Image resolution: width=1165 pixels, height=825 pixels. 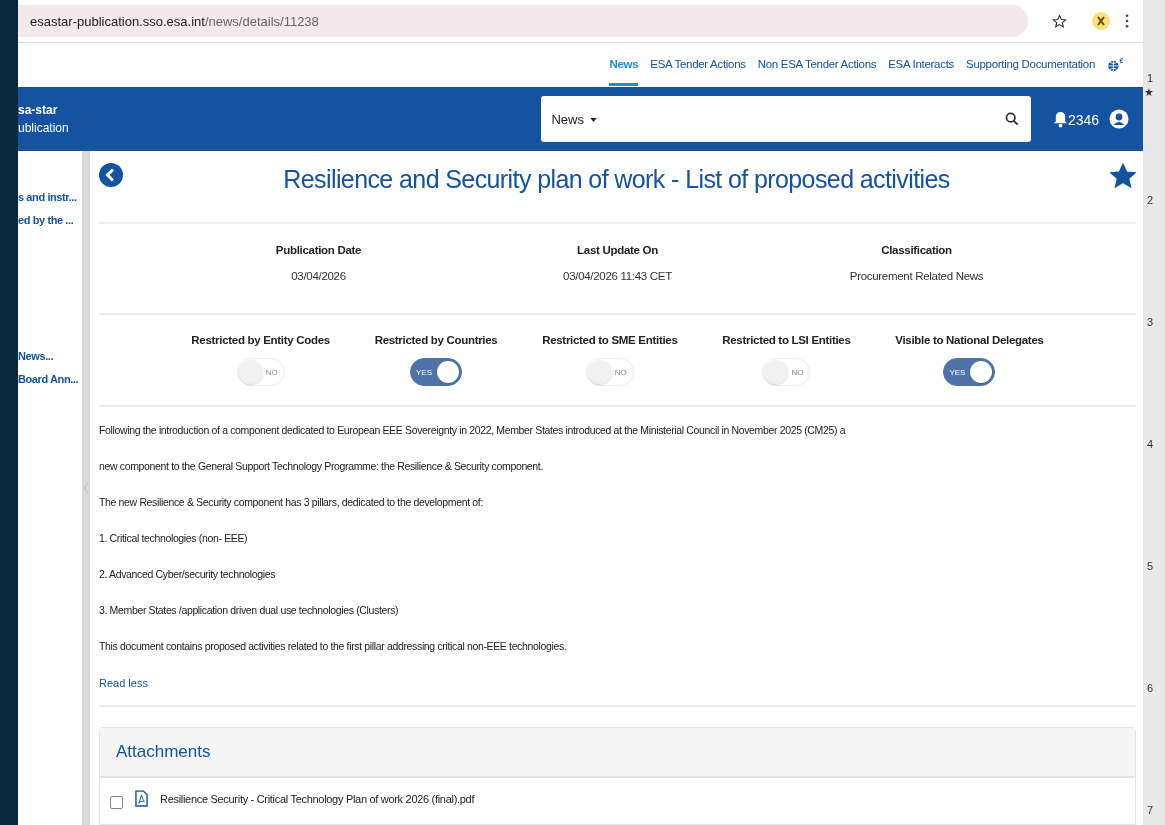 I want to click on field-value: Procurement Related News, so click(x=916, y=276).